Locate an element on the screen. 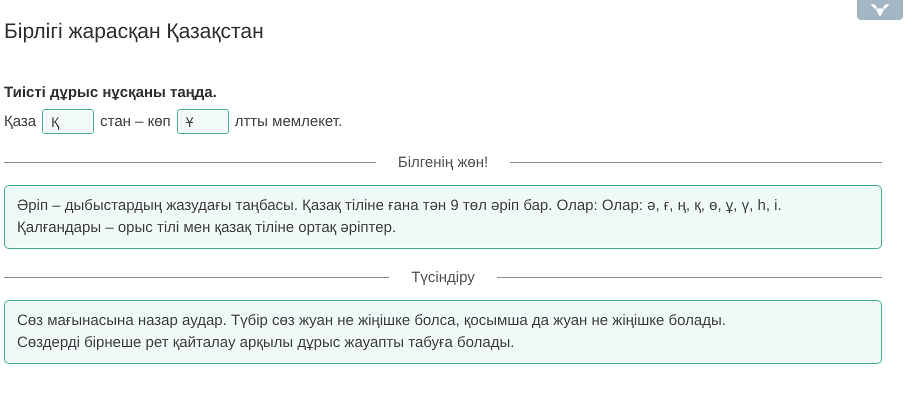  info-text: Сөз мағынасына назар аудар. Түбір сөз жуан не жіңішке болса, қосымша да жуан не жіңішке болады. is located at coordinates (372, 321).